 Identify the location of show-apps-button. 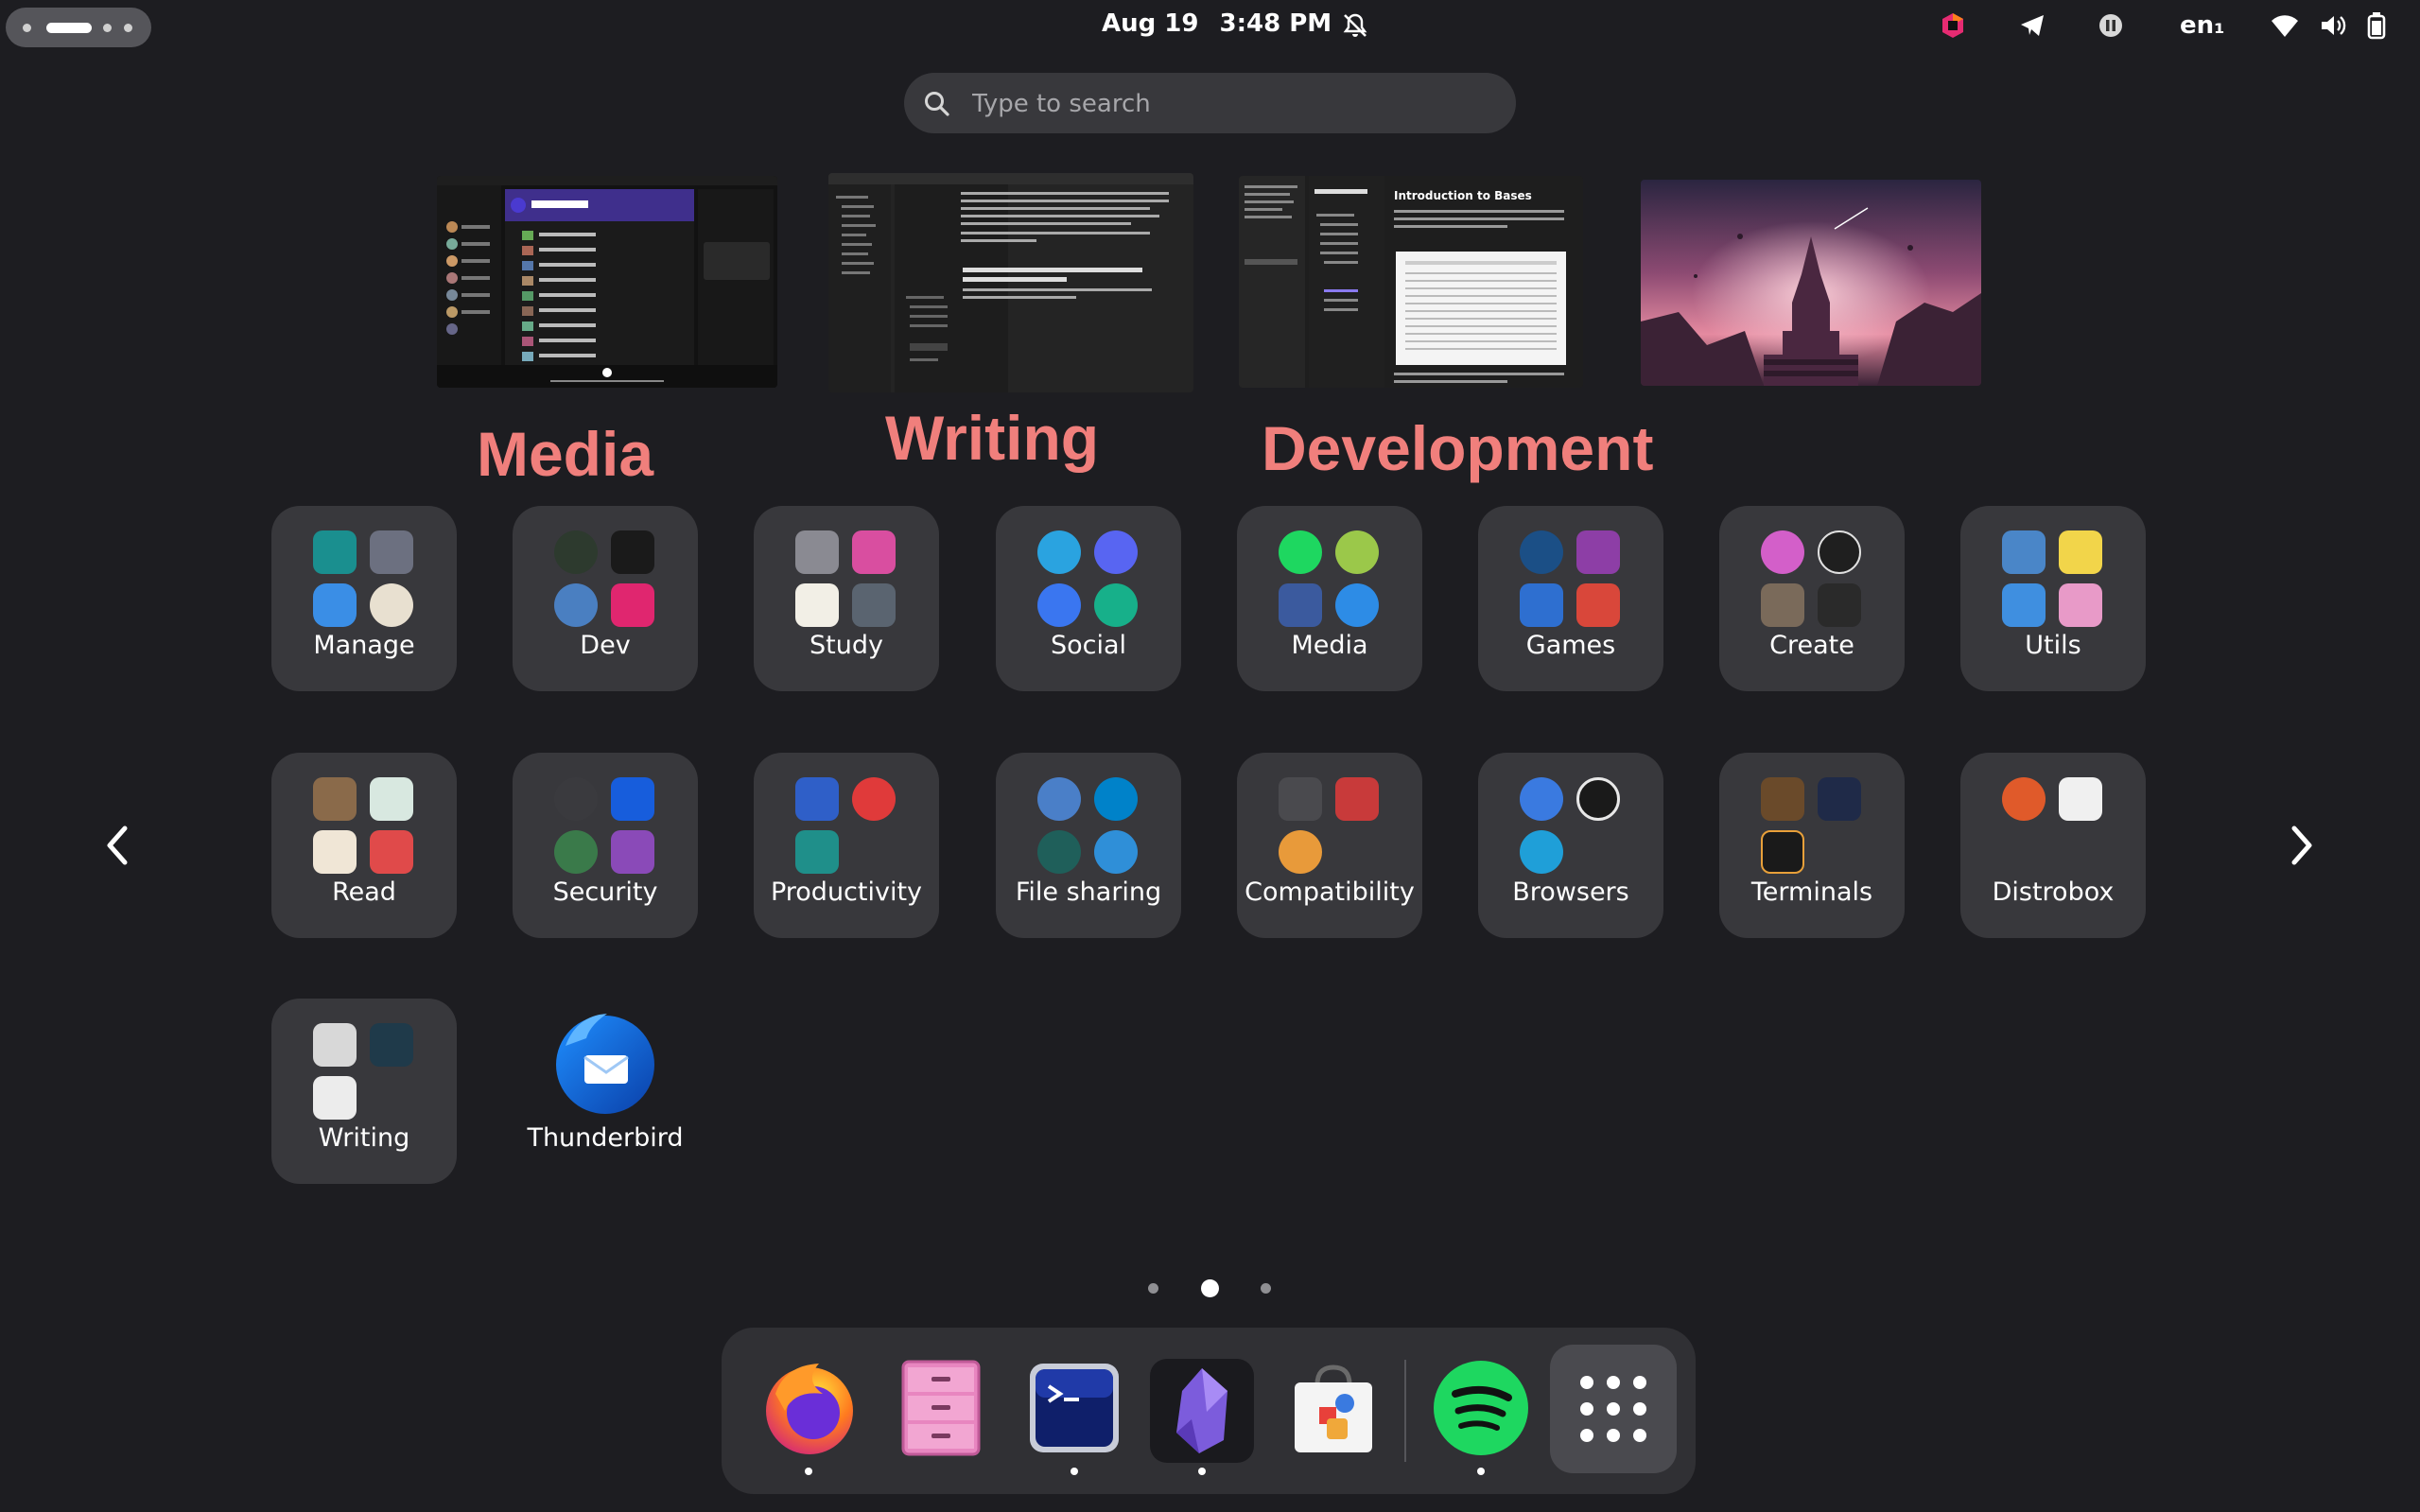
(1614, 1409).